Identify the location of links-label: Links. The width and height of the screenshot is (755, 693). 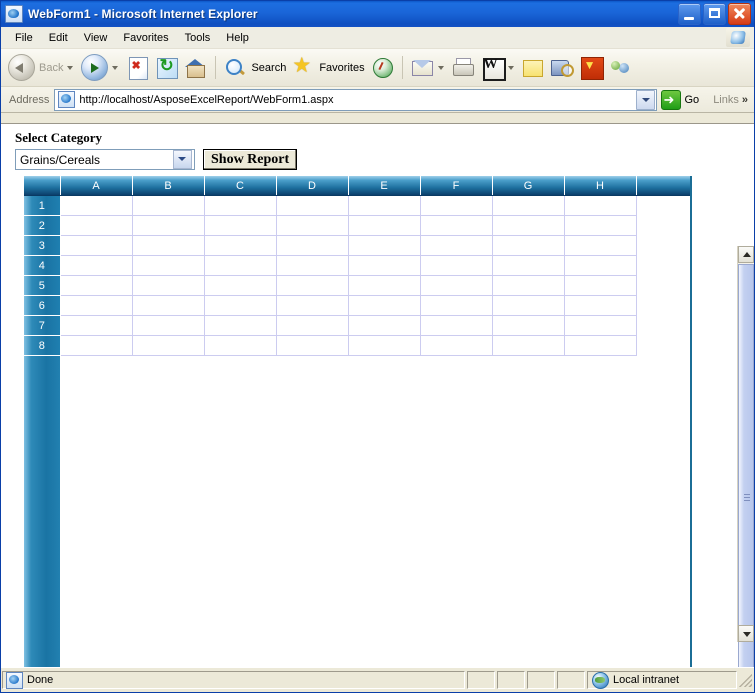
(726, 100).